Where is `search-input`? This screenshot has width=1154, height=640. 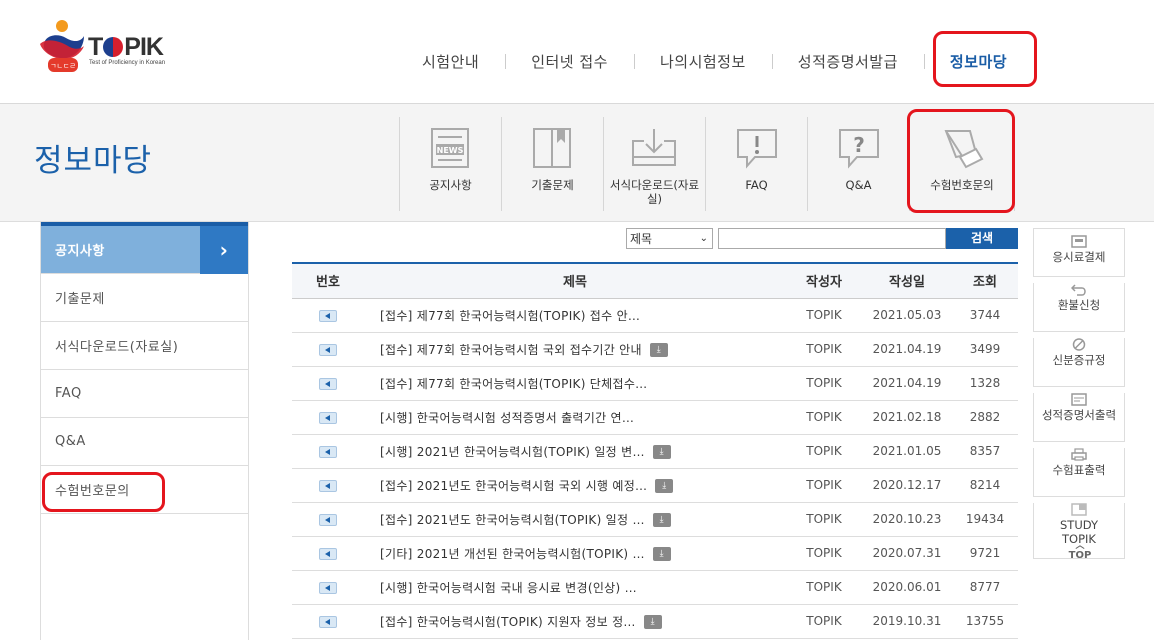 search-input is located at coordinates (832, 238).